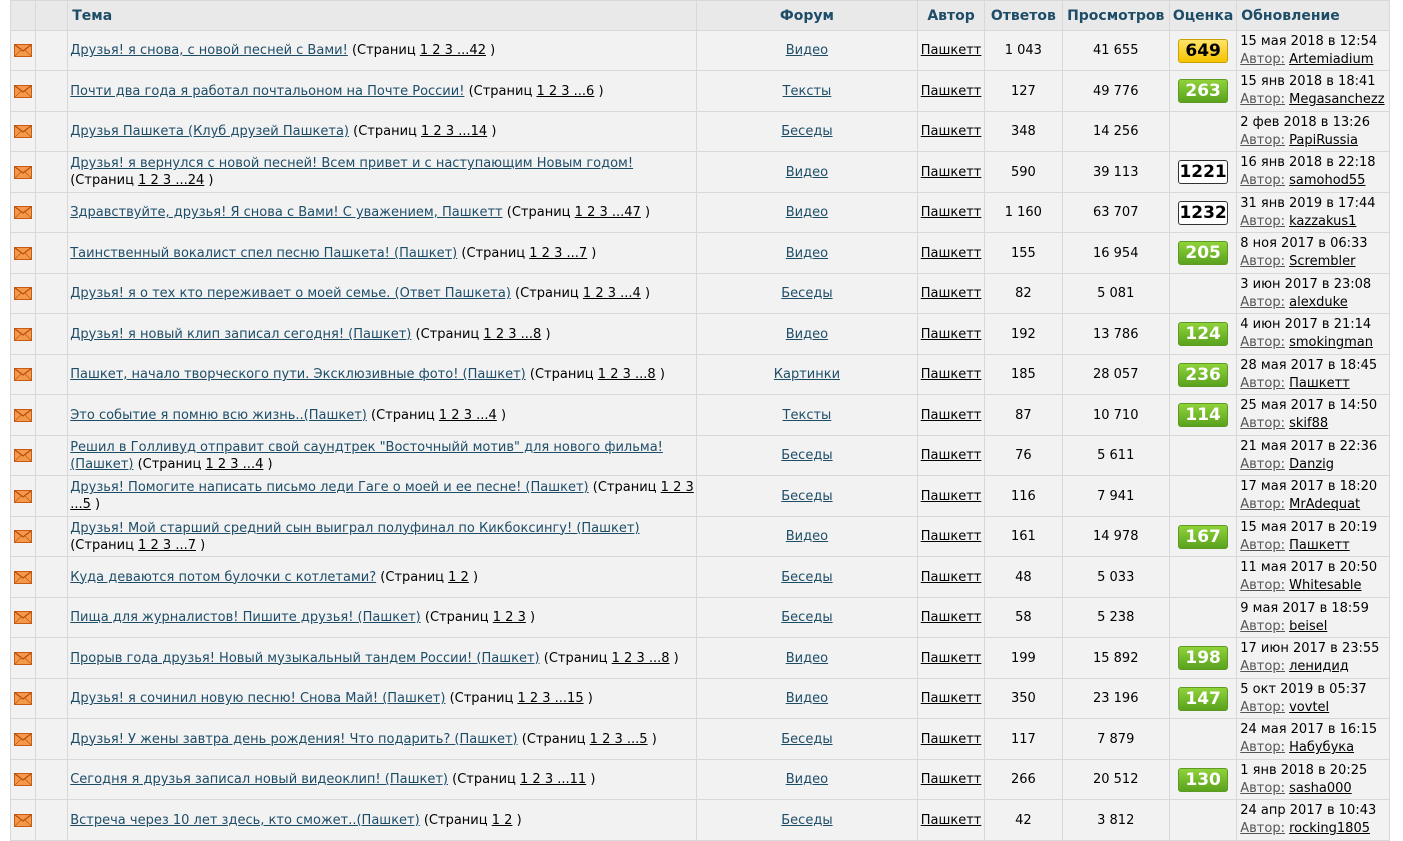  What do you see at coordinates (1308, 423) in the screenshot?
I see `last-post-user-link: skif88` at bounding box center [1308, 423].